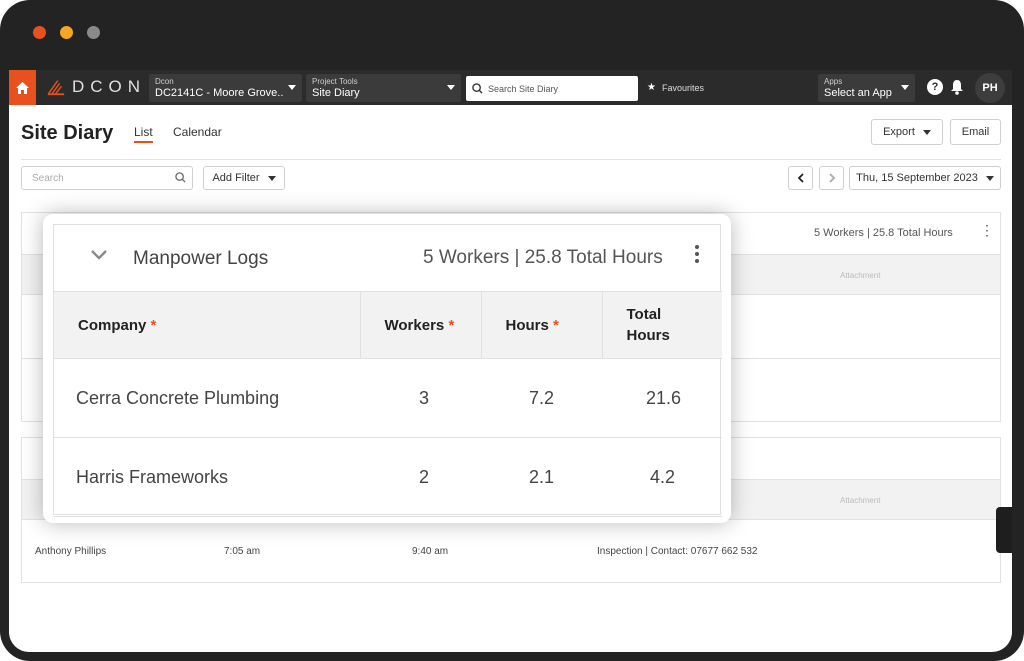 The height and width of the screenshot is (661, 1024). Describe the element at coordinates (662, 477) in the screenshot. I see `cell-total-hours: 4.2` at that location.